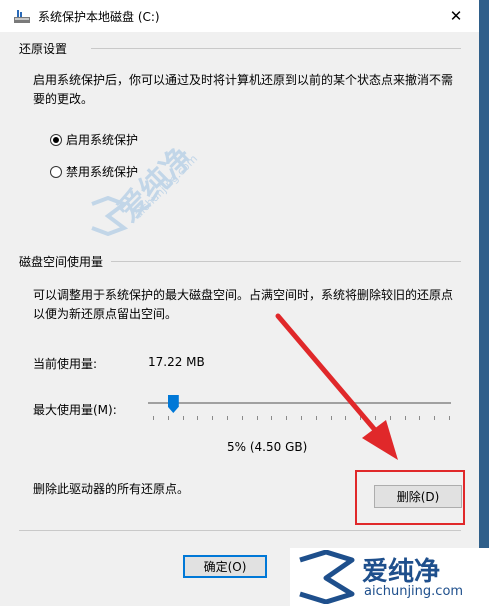  What do you see at coordinates (401, 572) in the screenshot?
I see `logo-text: 爱纯净` at bounding box center [401, 572].